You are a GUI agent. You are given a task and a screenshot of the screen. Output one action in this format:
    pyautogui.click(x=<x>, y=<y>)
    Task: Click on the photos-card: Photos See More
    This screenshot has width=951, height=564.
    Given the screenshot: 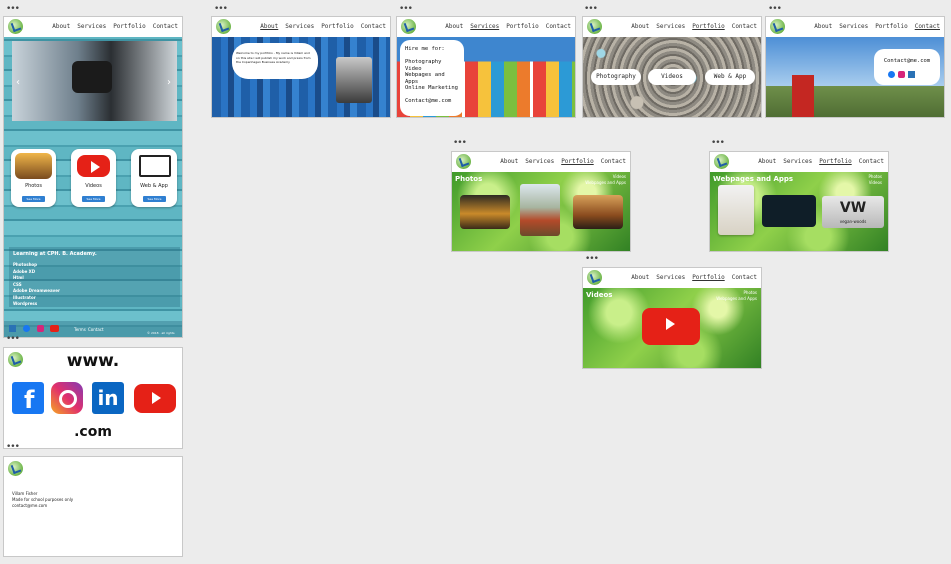 What is the action you would take?
    pyautogui.click(x=33, y=178)
    